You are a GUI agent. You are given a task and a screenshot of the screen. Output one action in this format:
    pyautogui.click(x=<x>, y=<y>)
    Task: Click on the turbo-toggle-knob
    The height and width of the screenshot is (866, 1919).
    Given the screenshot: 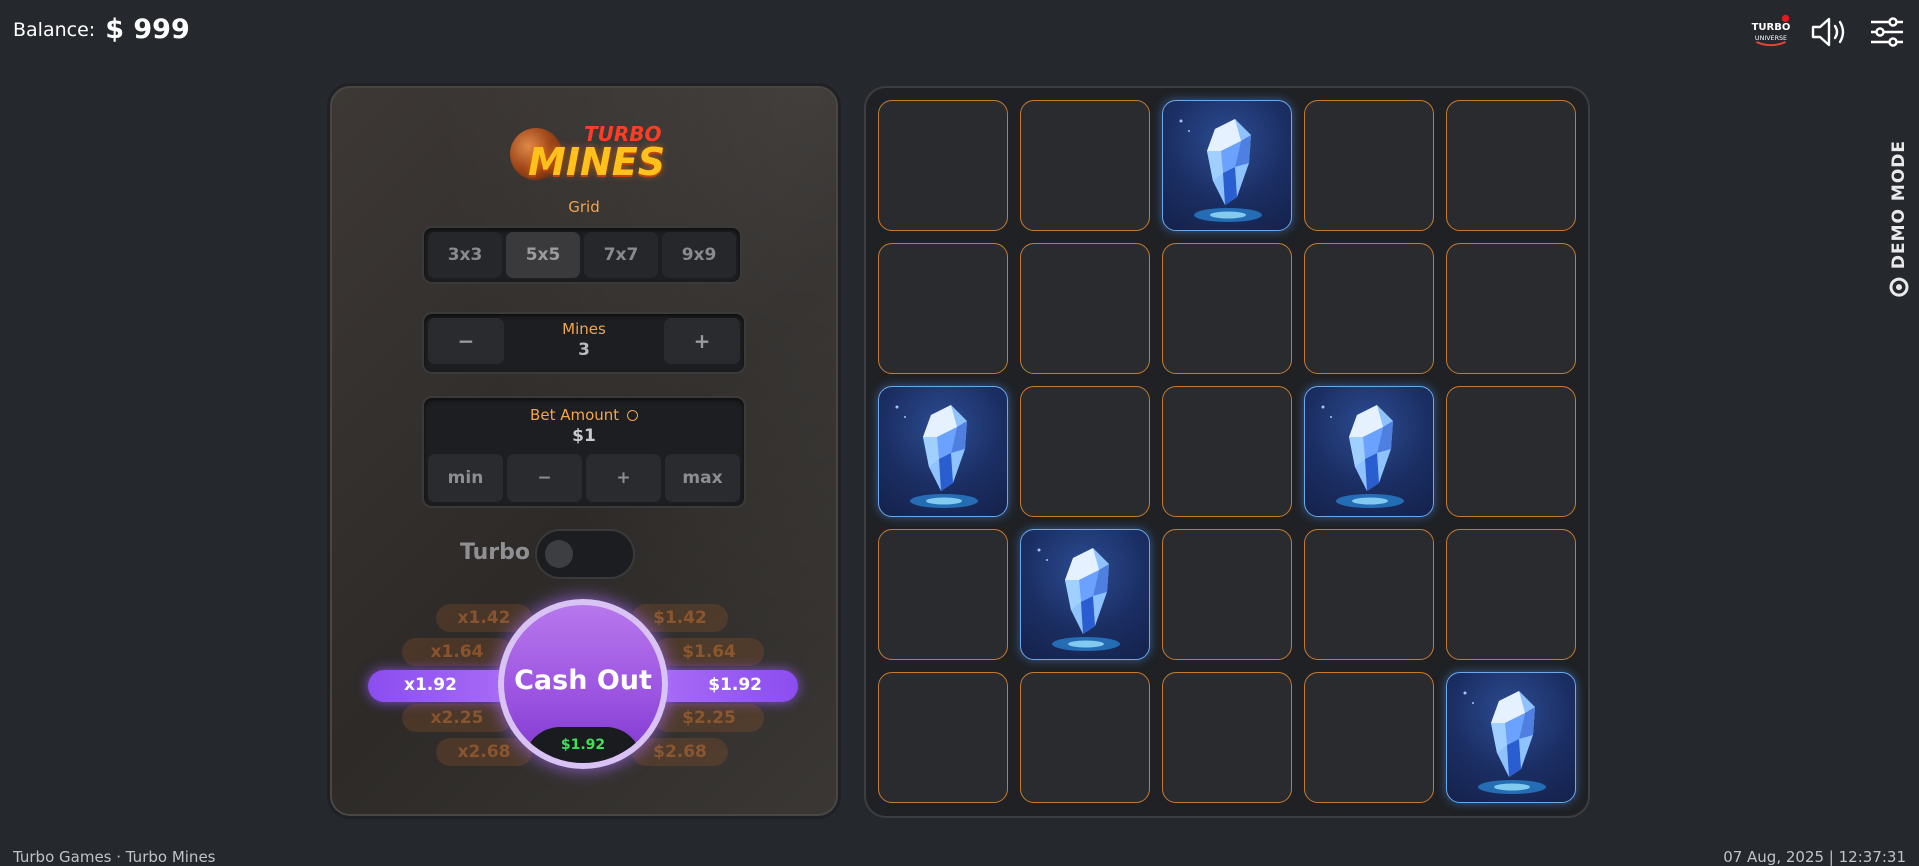 What is the action you would take?
    pyautogui.click(x=559, y=554)
    